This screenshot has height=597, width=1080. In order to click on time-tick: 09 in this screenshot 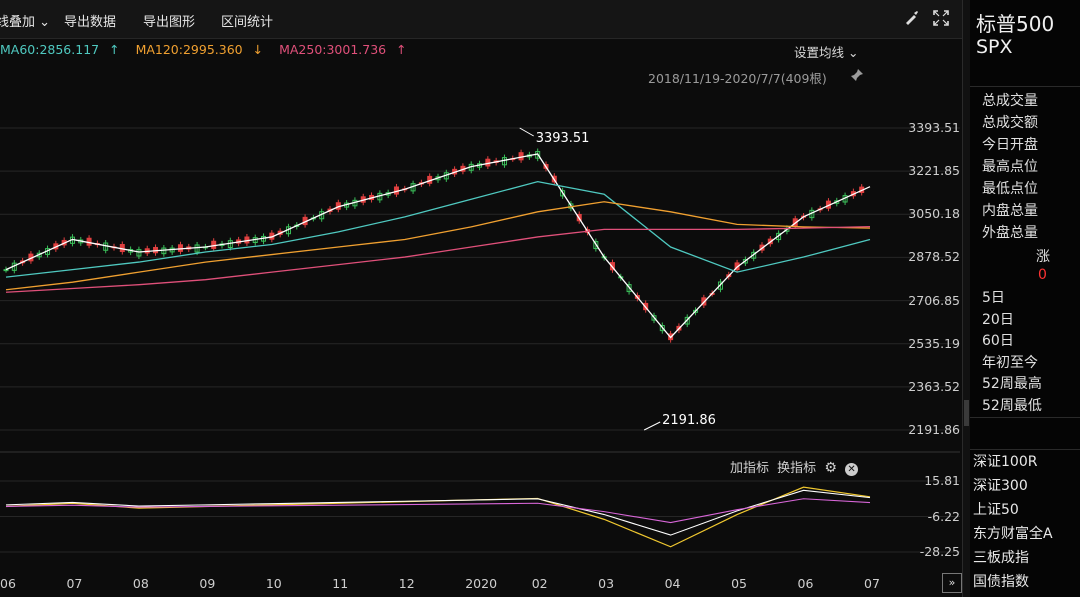, I will do `click(207, 583)`.